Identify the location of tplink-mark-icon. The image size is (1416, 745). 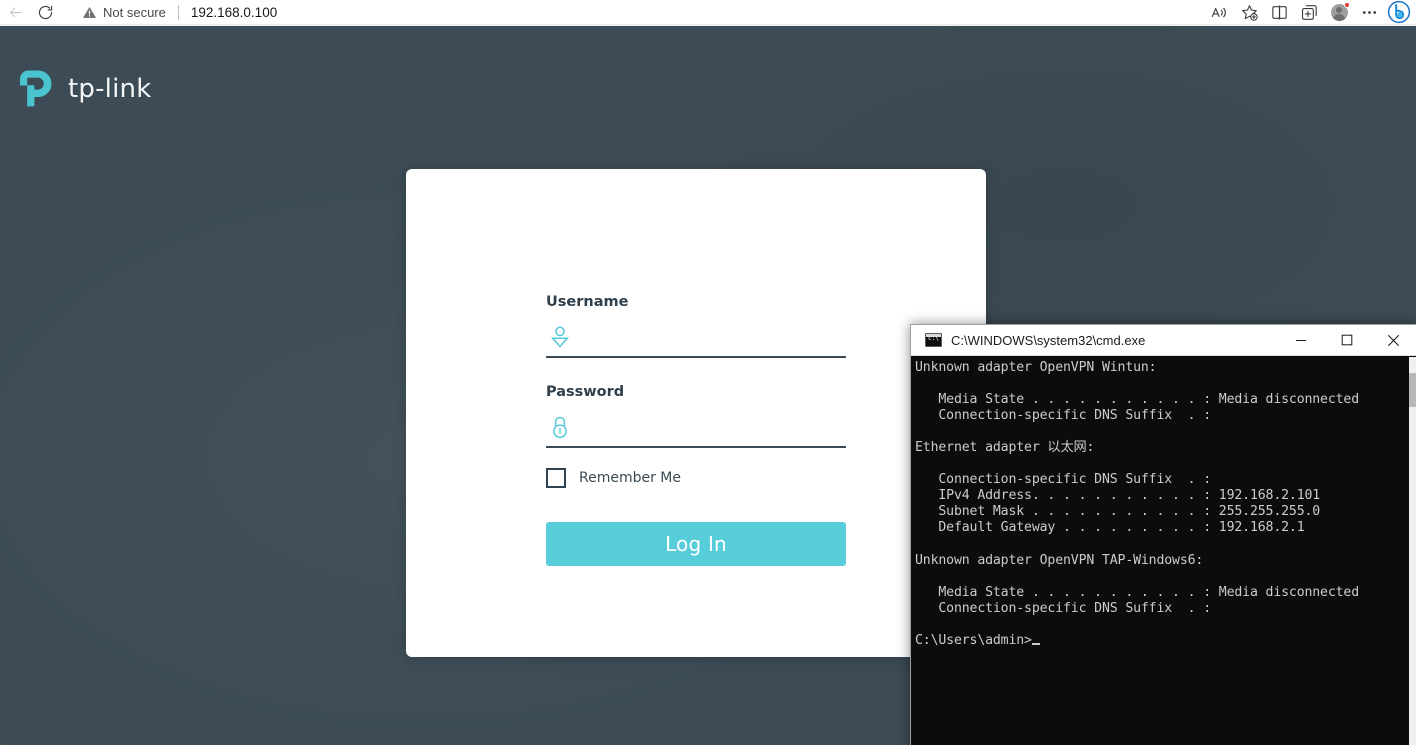
(36, 88).